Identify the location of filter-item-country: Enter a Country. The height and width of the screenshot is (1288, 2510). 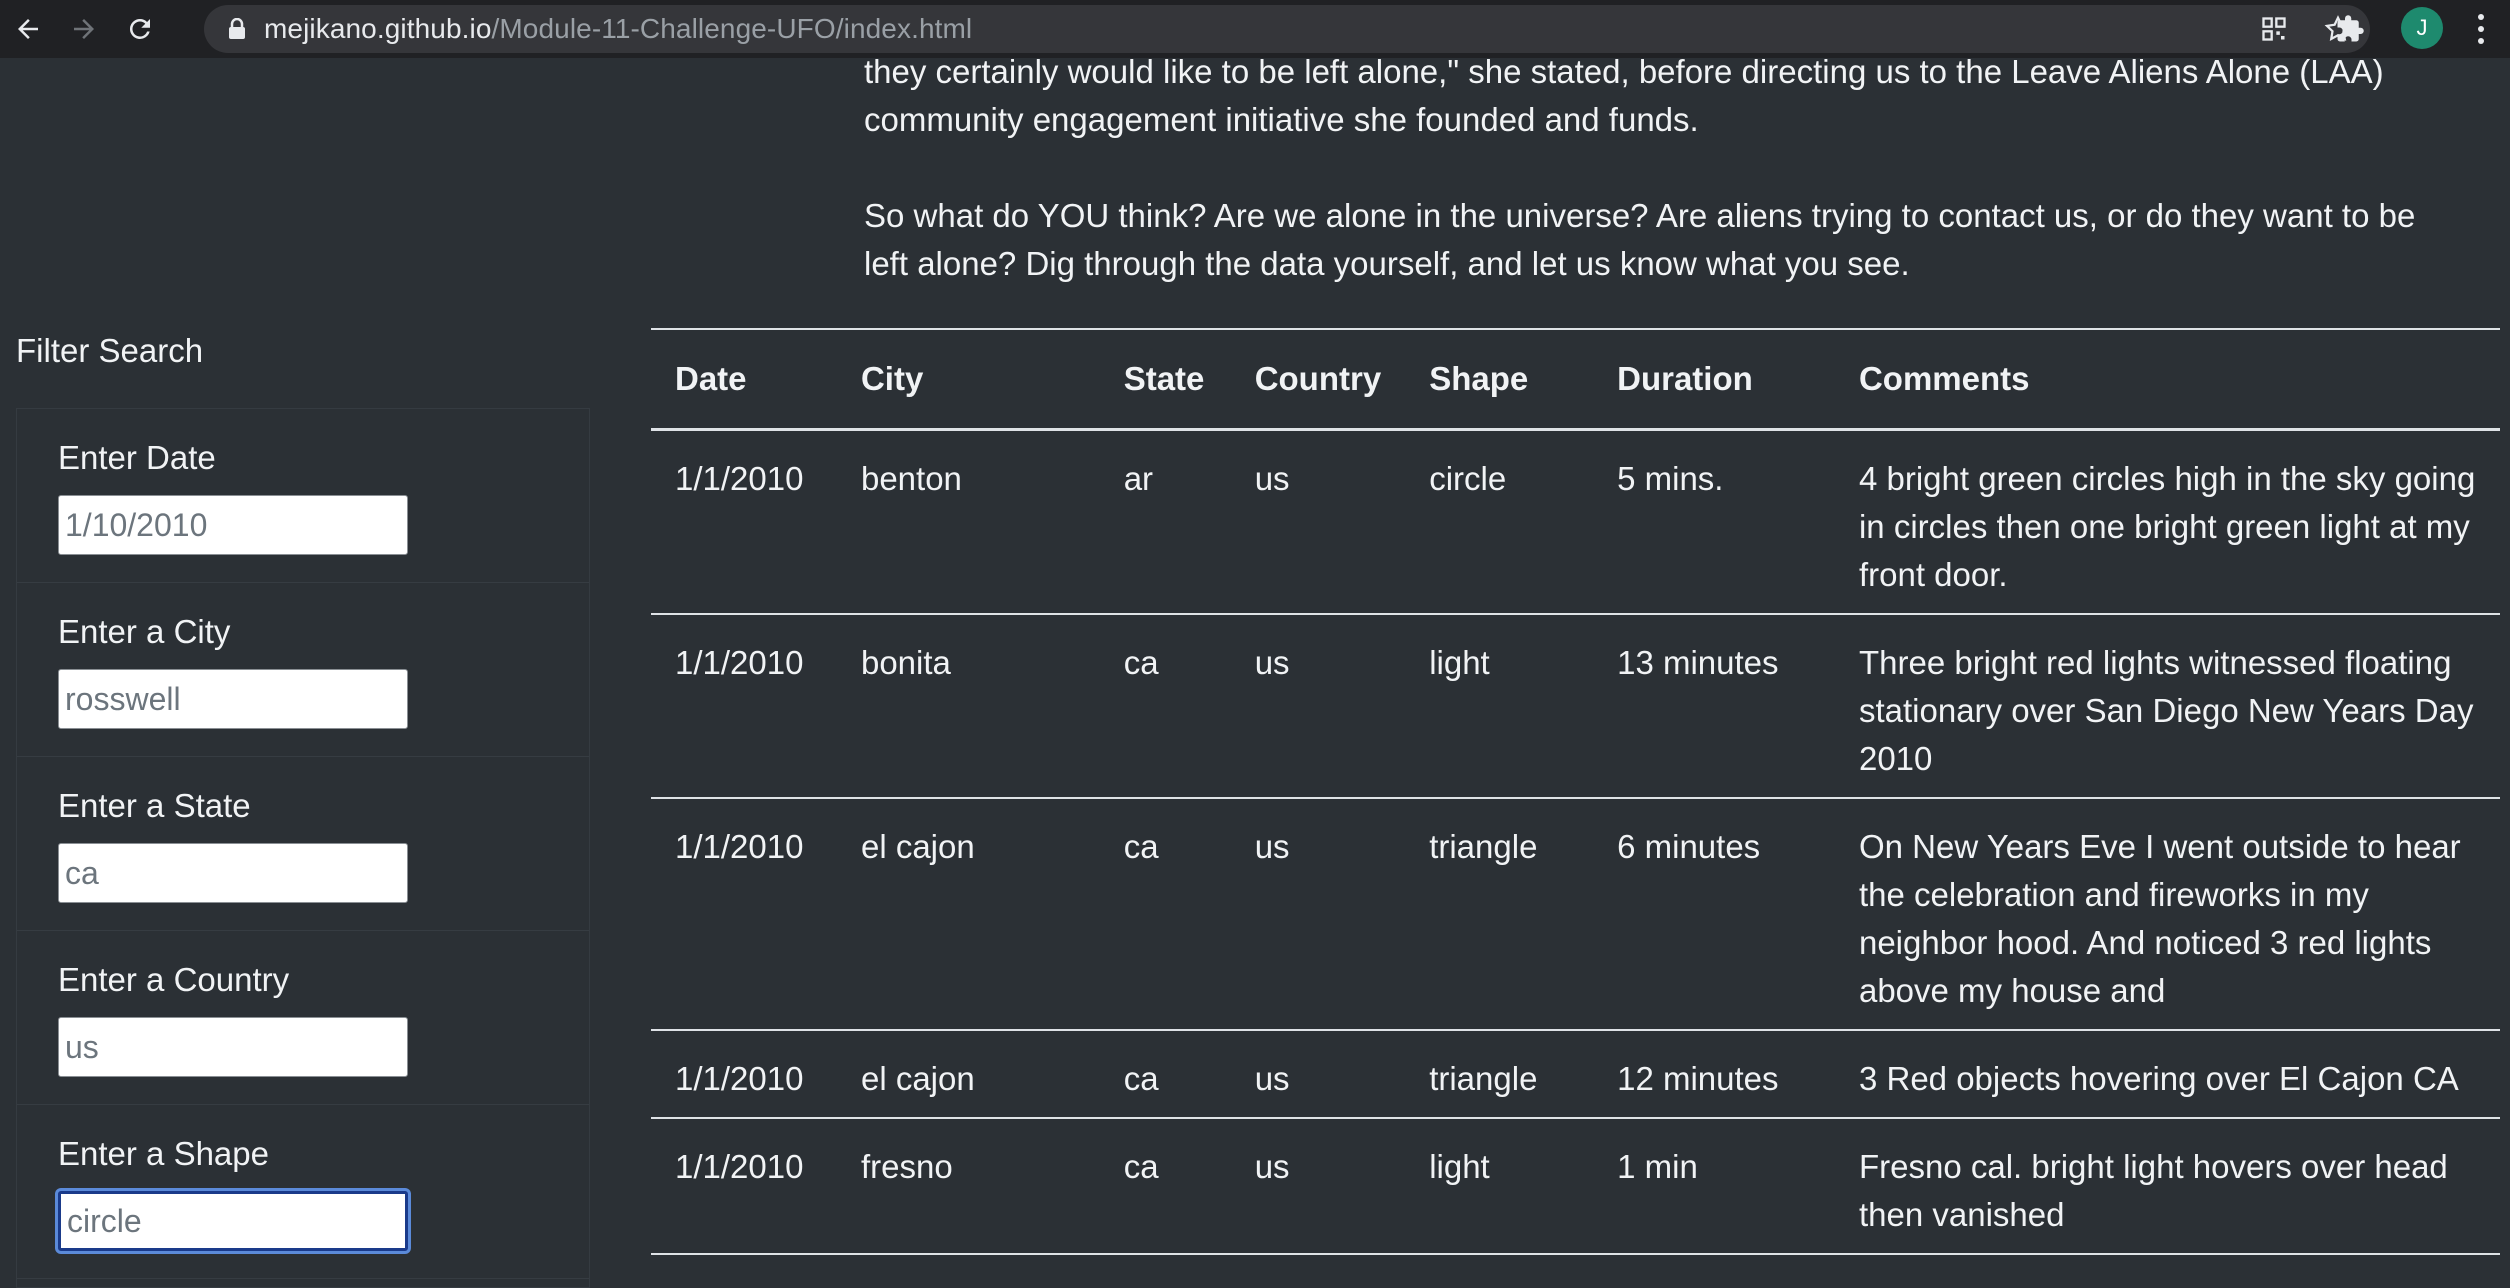
(303, 1018).